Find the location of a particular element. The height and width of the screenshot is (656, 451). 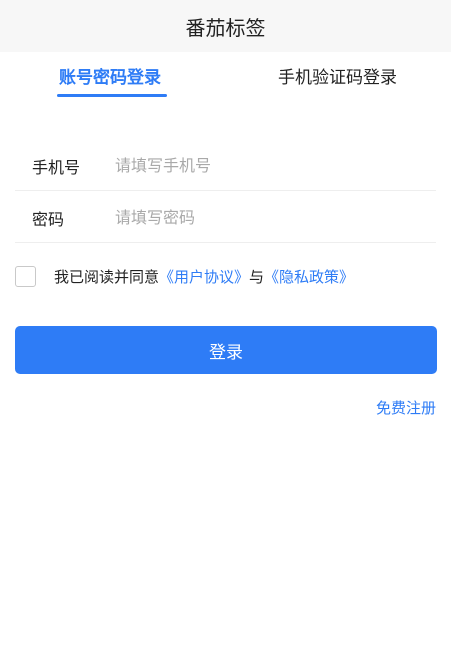

agreement-separator: 与 is located at coordinates (257, 276).